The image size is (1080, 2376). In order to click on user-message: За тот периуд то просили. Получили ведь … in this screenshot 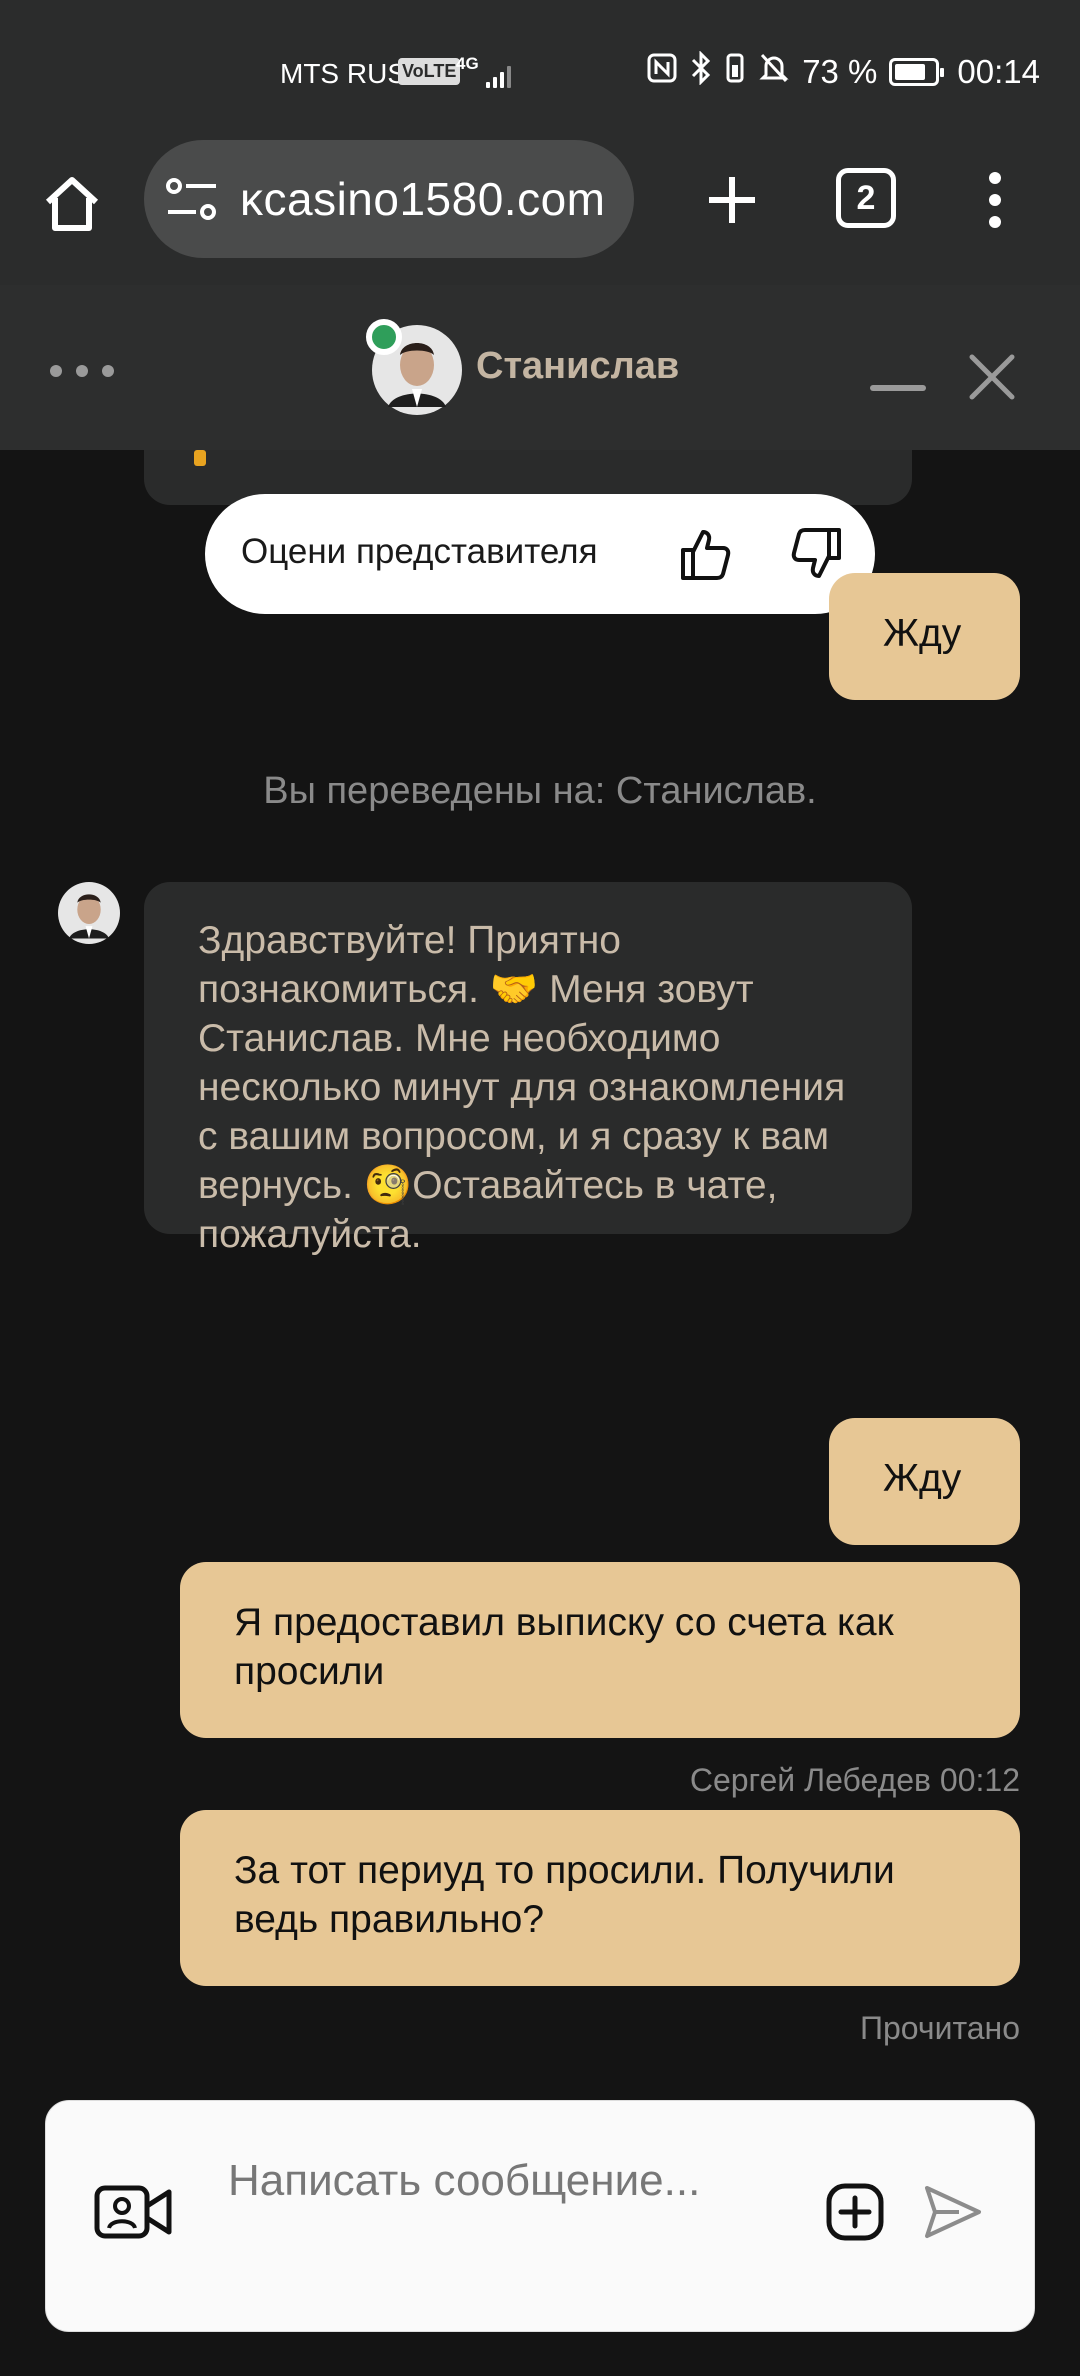, I will do `click(600, 1898)`.